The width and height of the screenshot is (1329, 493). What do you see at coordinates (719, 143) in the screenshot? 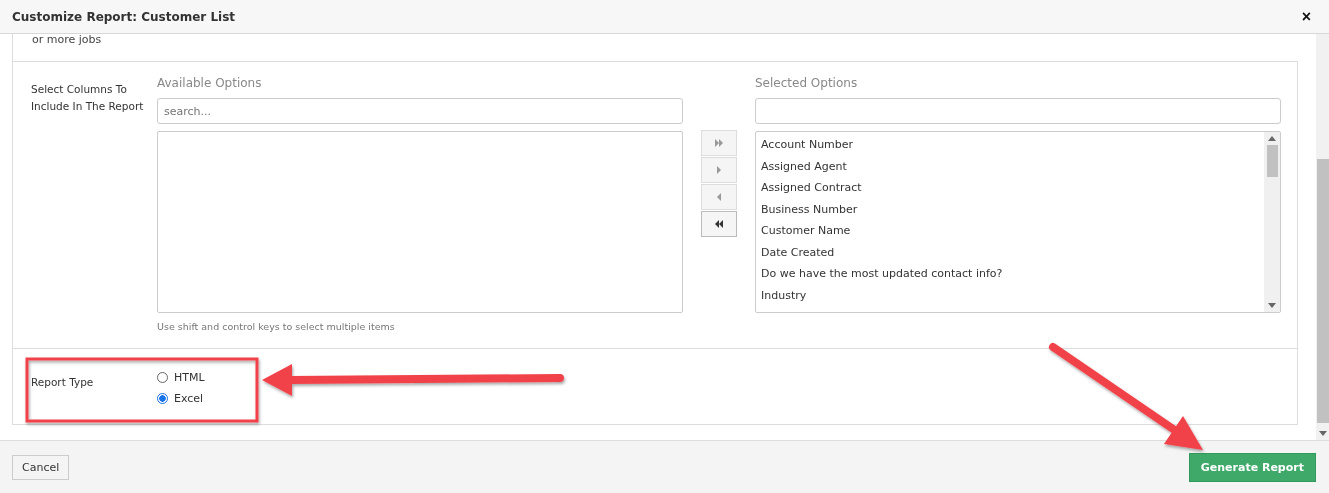
I see `double-triangle-right-icon` at bounding box center [719, 143].